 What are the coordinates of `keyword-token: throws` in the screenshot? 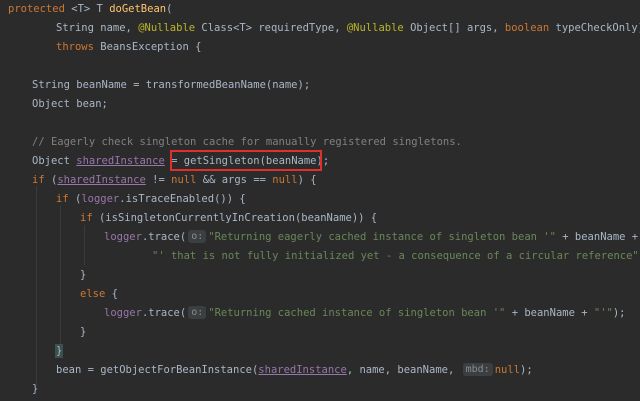 It's located at (75, 47).